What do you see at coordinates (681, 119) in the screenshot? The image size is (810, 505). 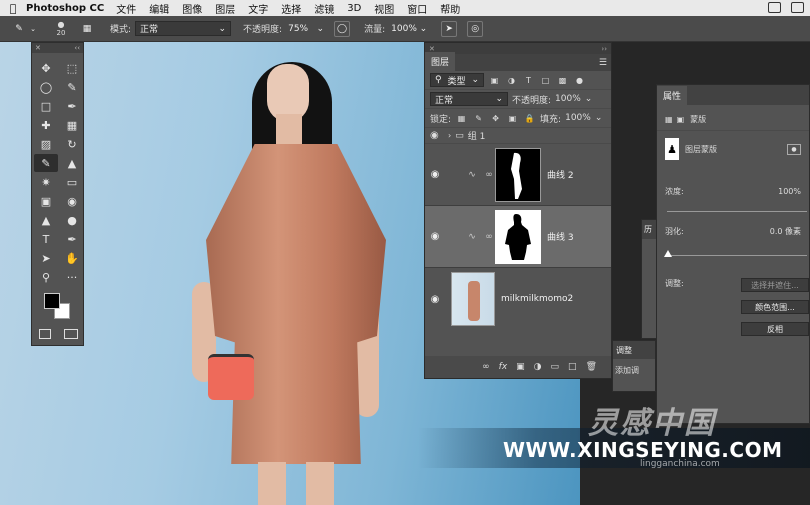 I see `vector-mask-icon: ▣` at bounding box center [681, 119].